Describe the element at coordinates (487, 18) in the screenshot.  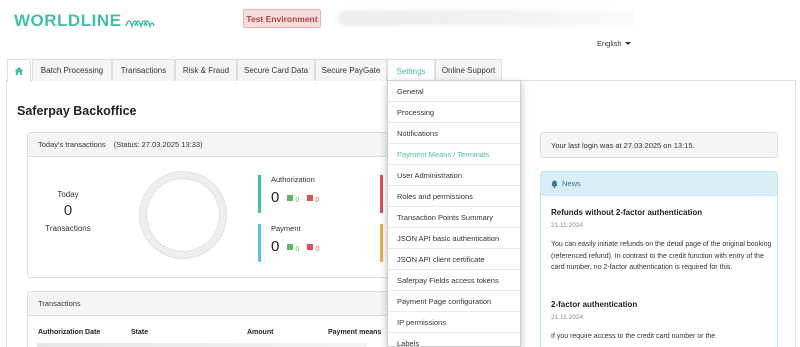
I see `blurred-header-content` at that location.